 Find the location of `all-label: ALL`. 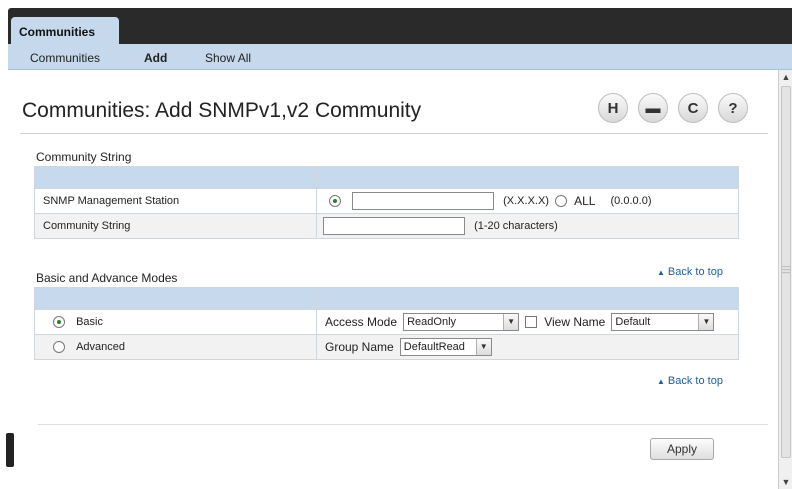

all-label: ALL is located at coordinates (585, 201).